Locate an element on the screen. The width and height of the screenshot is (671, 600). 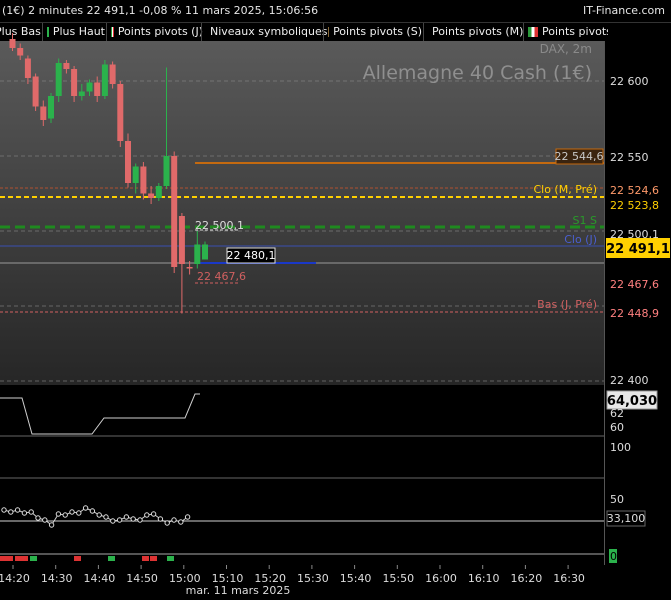
x-tick-label: 16:20 is located at coordinates (527, 578).